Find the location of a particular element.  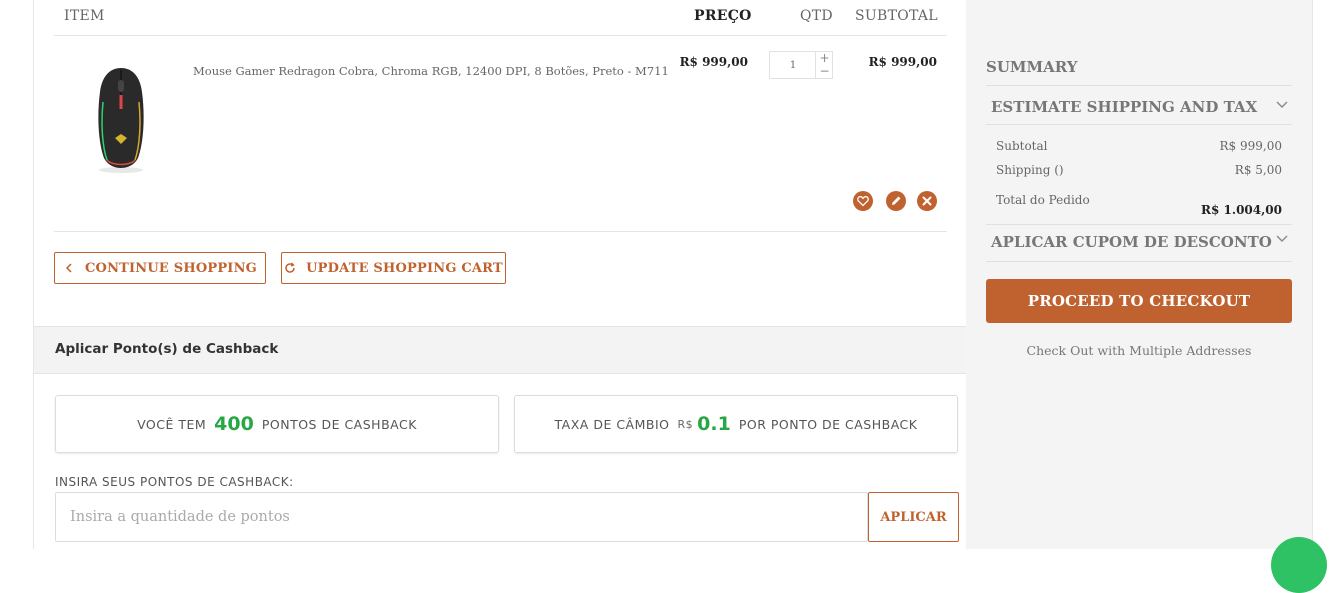

header-price: PREÇO is located at coordinates (723, 16).